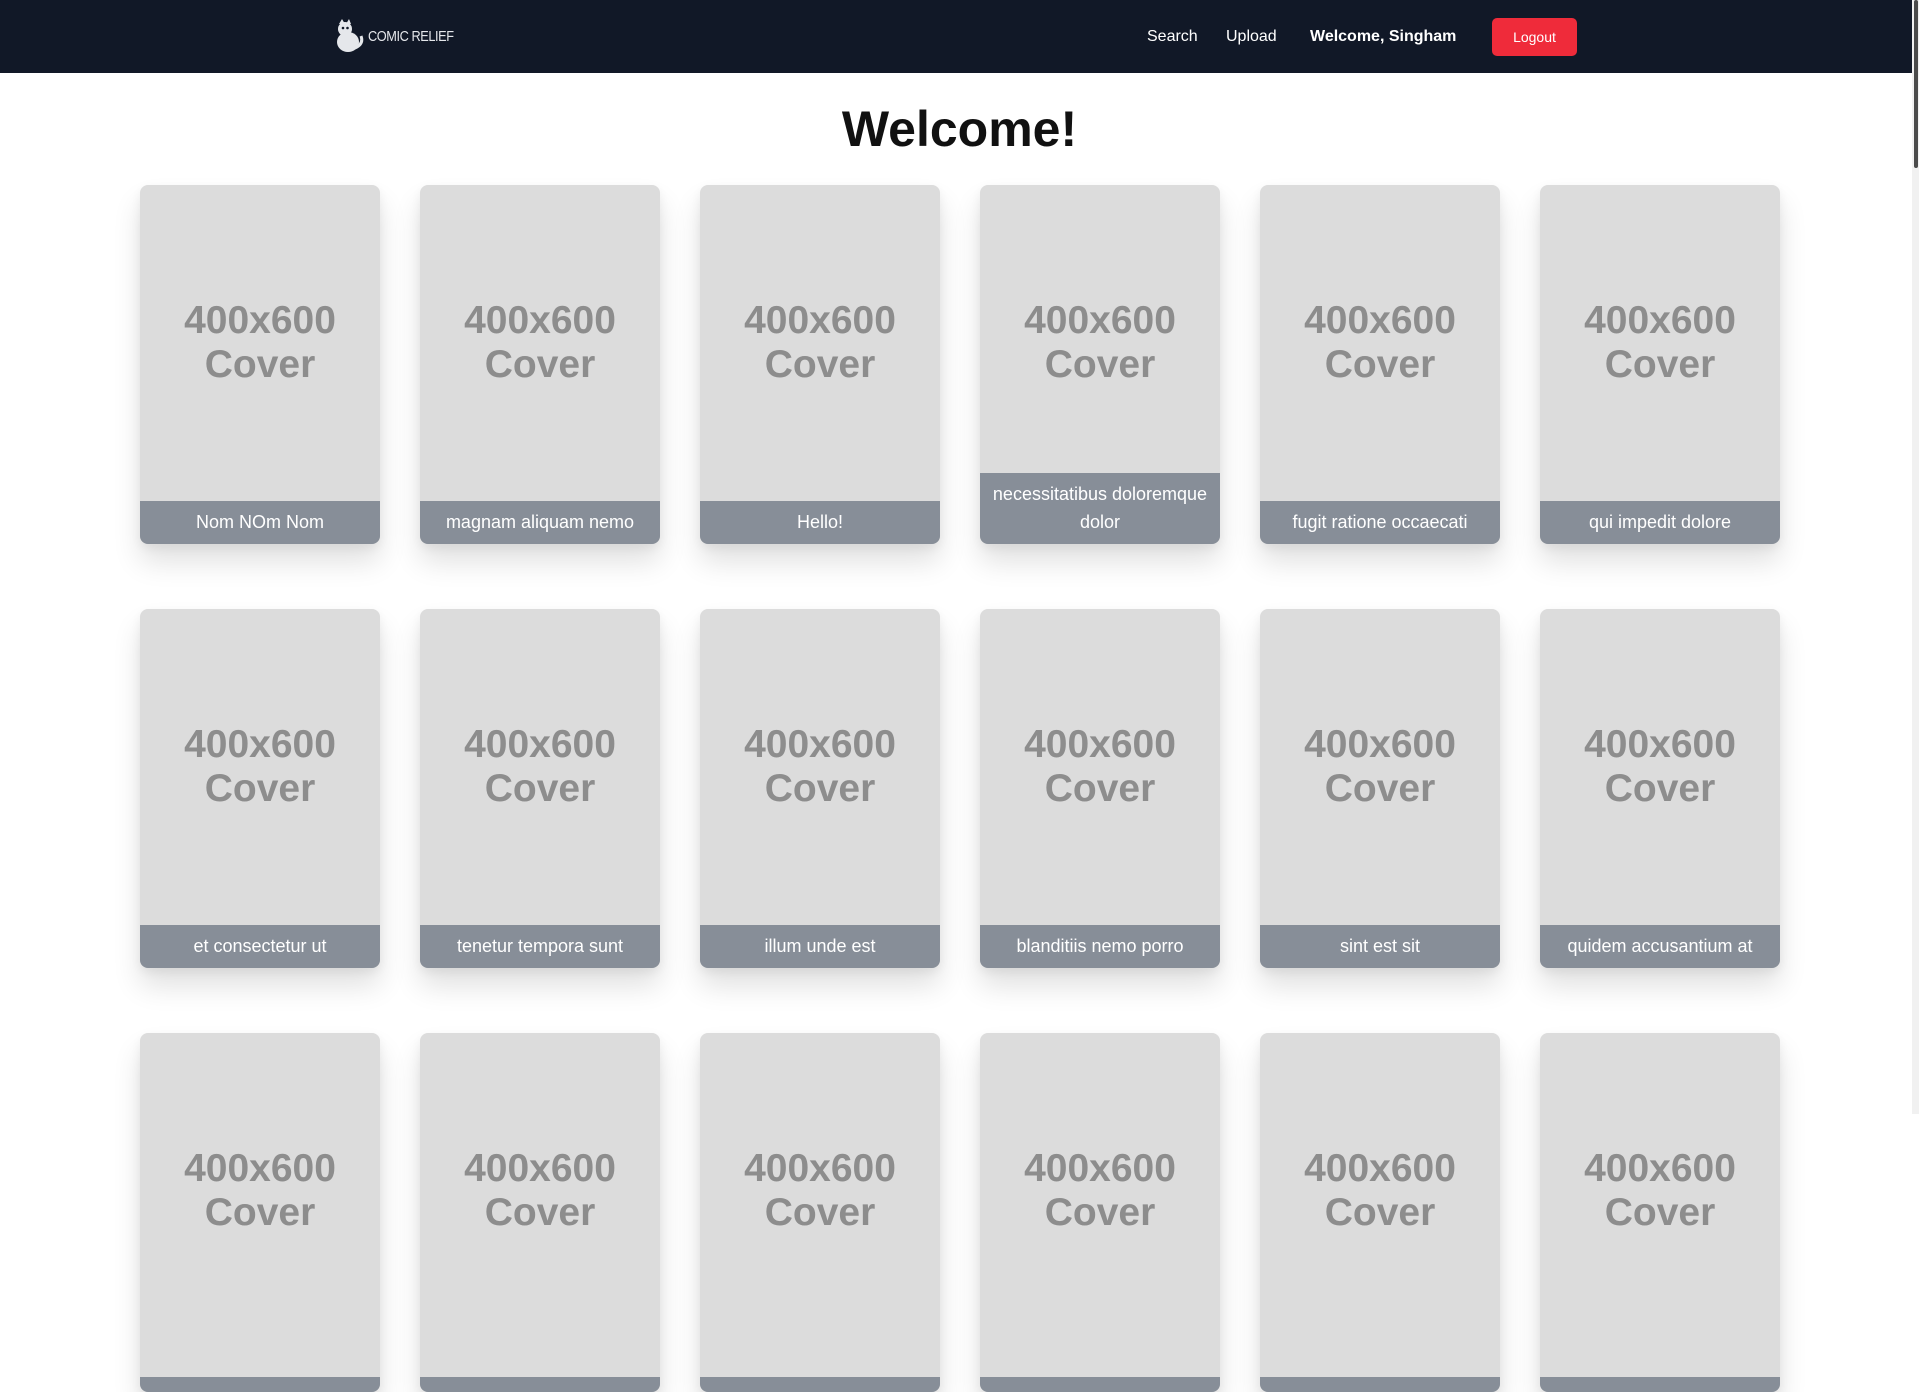 The width and height of the screenshot is (1919, 1392). I want to click on comic-title: necessitatibus doloremque dolor, so click(1100, 508).